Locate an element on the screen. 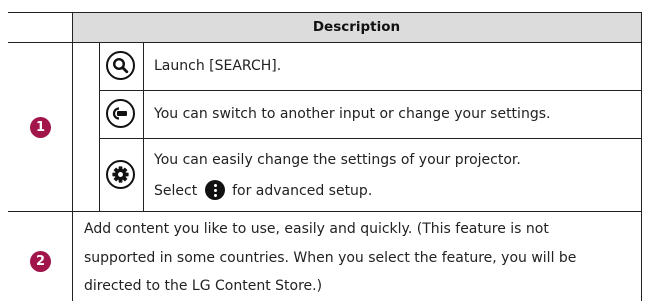 The height and width of the screenshot is (301, 652). table-header-description: Description is located at coordinates (356, 27).